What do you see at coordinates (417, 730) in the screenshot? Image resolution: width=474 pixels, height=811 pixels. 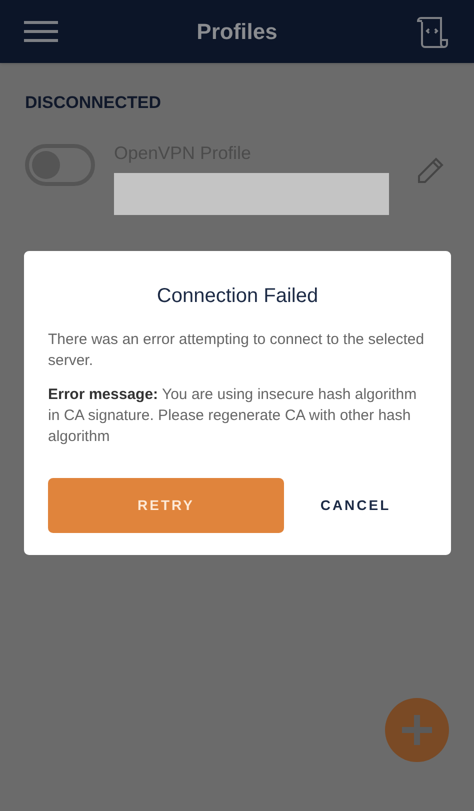 I see `plus-icon` at bounding box center [417, 730].